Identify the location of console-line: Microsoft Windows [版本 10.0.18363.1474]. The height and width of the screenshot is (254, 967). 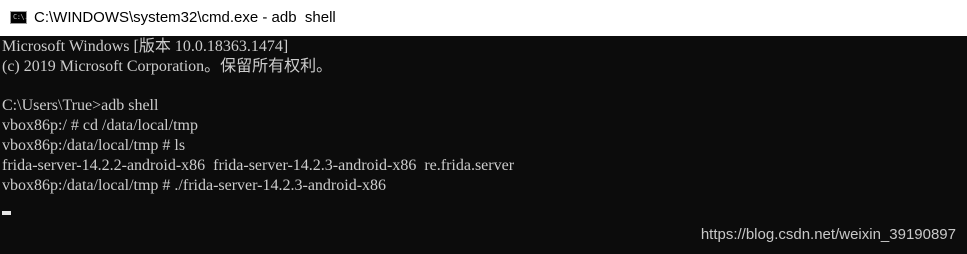
(145, 46).